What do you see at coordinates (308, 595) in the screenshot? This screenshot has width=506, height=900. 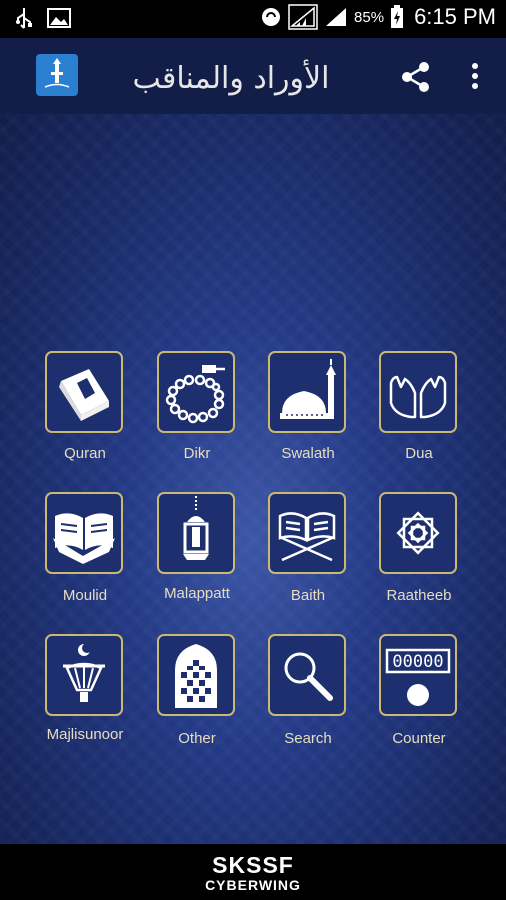 I see `menu-item-label: Baith` at bounding box center [308, 595].